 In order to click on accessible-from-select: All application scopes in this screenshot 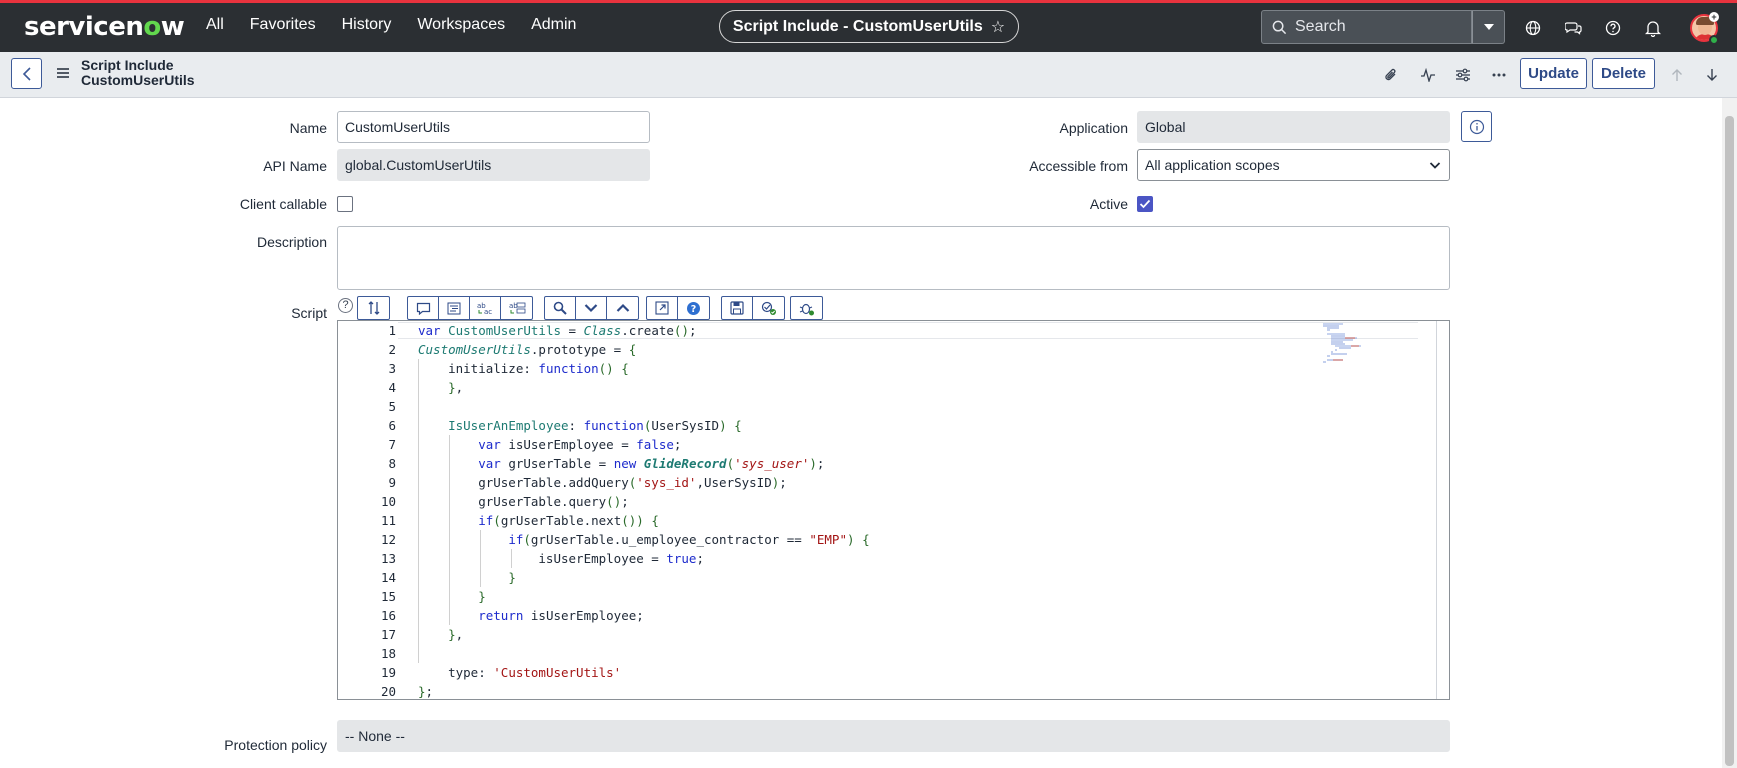, I will do `click(1293, 165)`.